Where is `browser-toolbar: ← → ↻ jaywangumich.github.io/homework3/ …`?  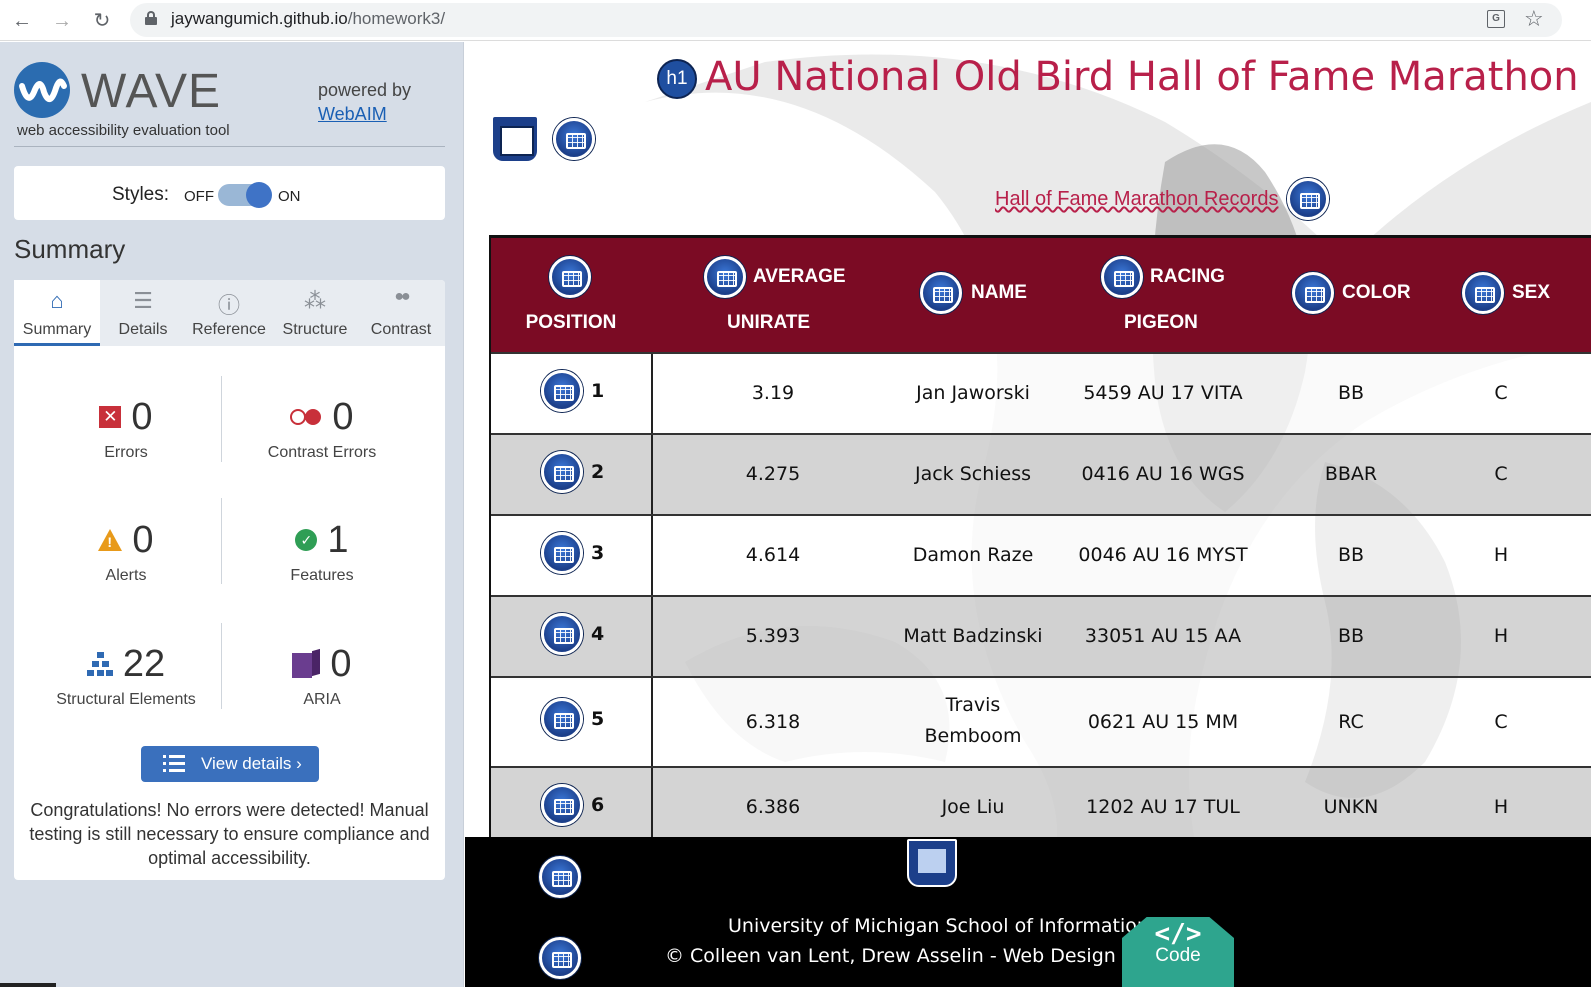
browser-toolbar: ← → ↻ jaywangumich.github.io/homework3/ … is located at coordinates (795, 20).